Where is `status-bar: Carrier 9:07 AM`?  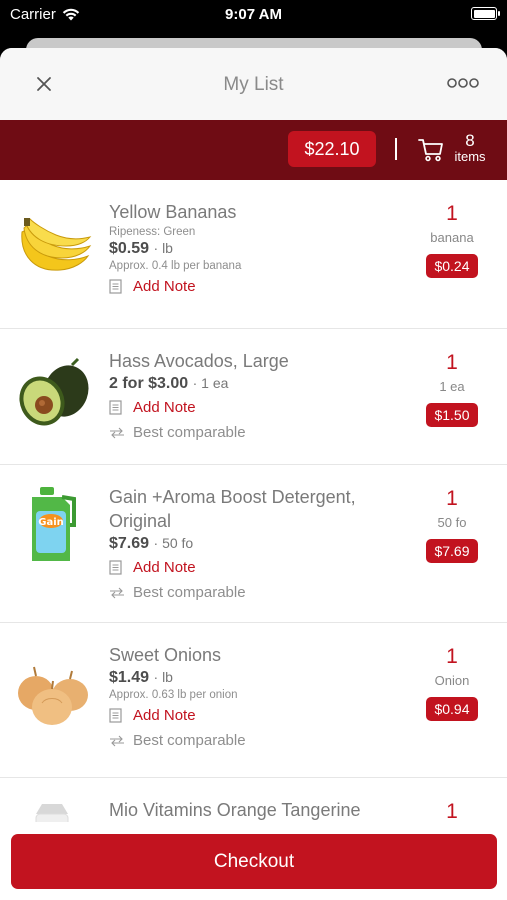 status-bar: Carrier 9:07 AM is located at coordinates (253, 16).